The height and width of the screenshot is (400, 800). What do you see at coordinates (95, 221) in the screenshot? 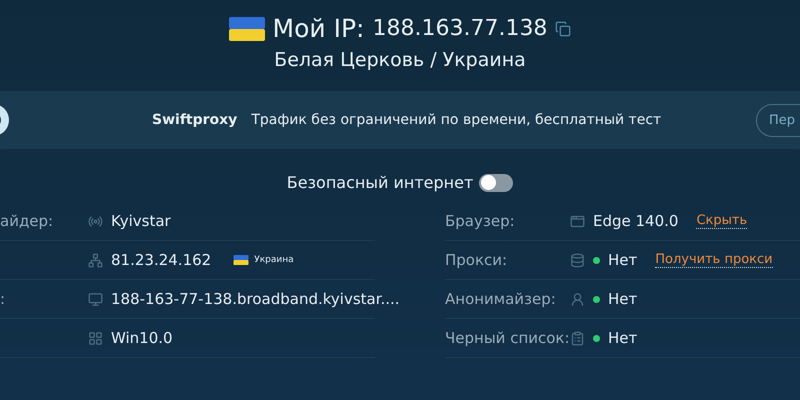
I see `signal-icon` at bounding box center [95, 221].